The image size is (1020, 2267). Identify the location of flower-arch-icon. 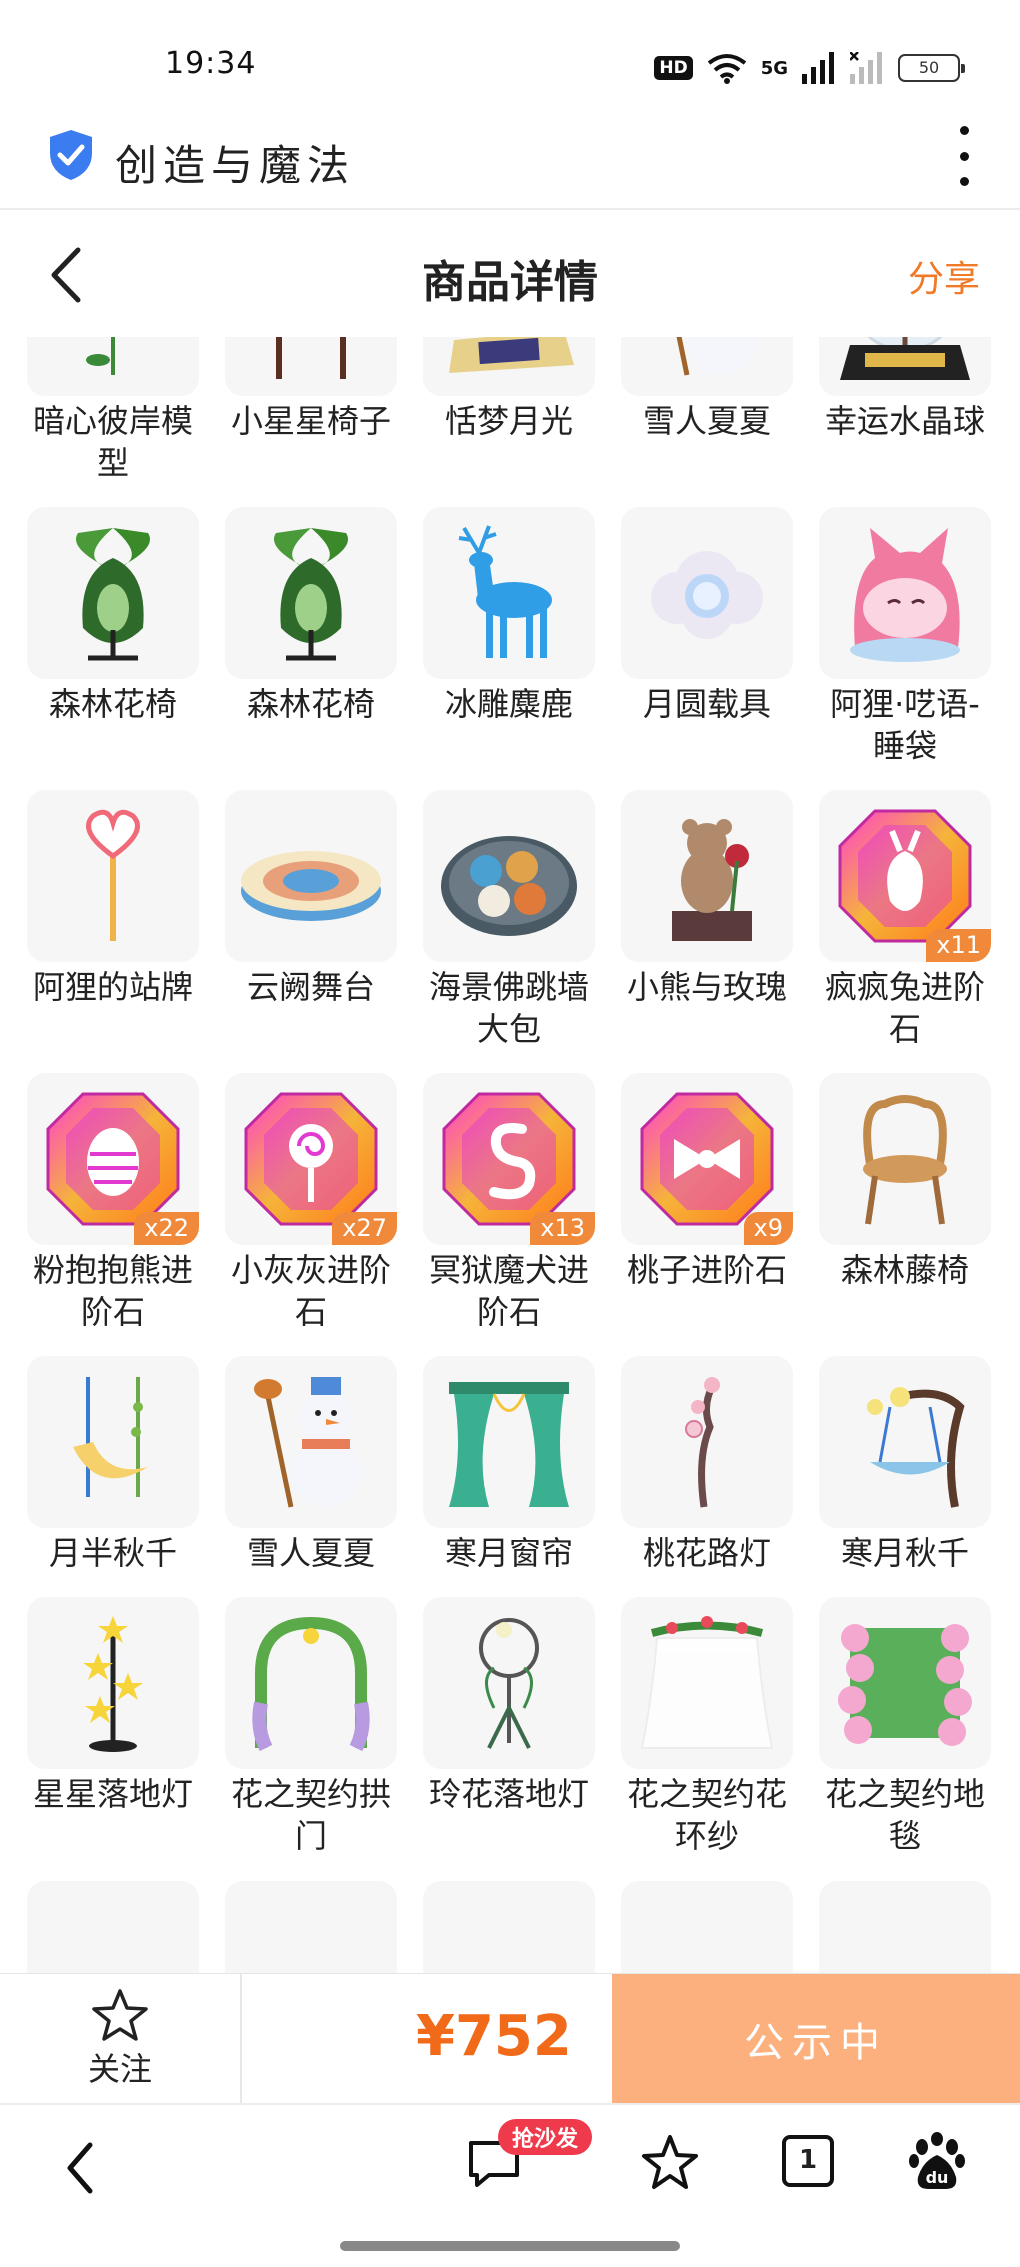
(311, 1684).